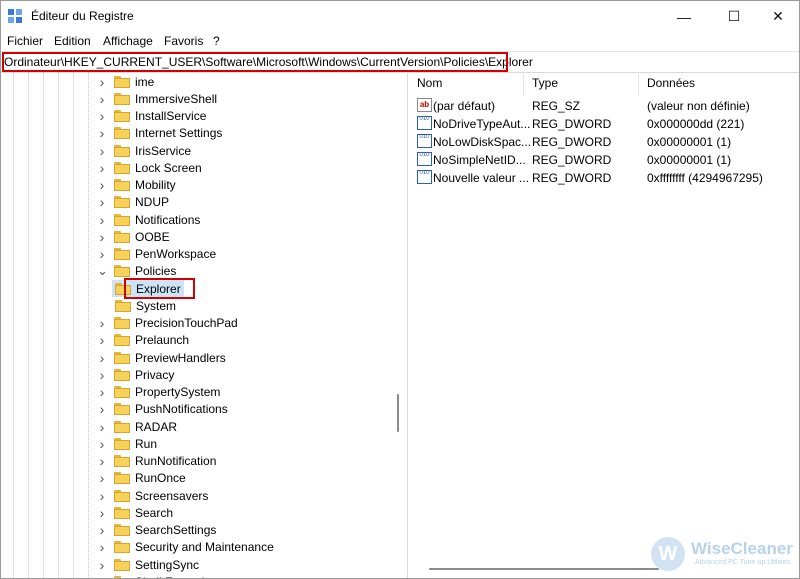 The image size is (800, 579). I want to click on value-data: (valeur non définie), so click(698, 106).